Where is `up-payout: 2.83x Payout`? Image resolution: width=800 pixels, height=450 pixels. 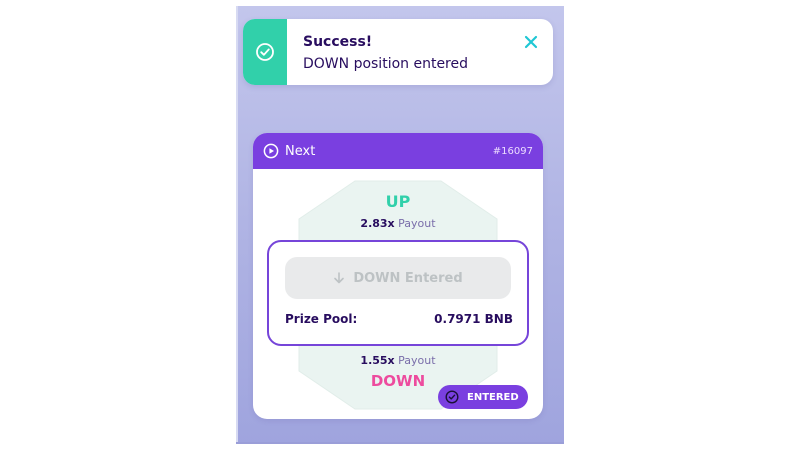 up-payout: 2.83x Payout is located at coordinates (398, 223).